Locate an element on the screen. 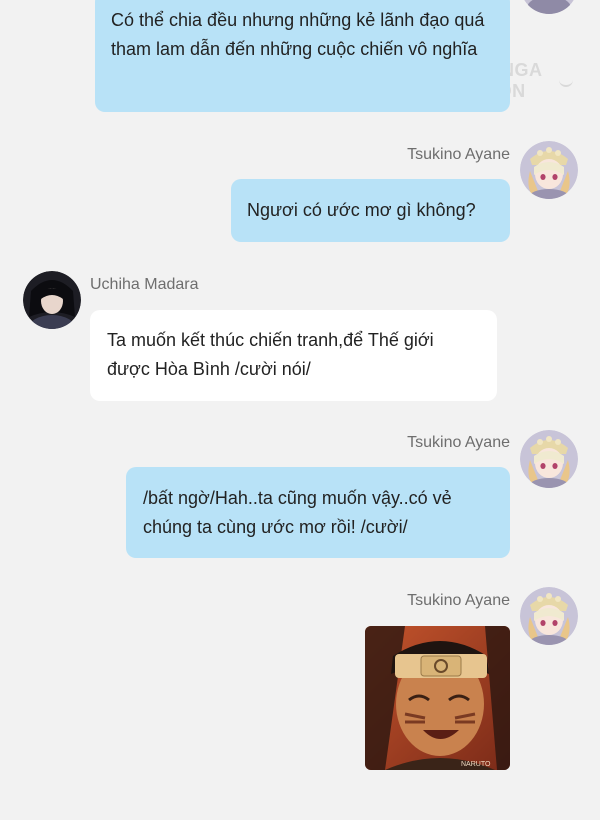 The image size is (600, 820). message-bubble-2: Ngươi có ước mơ gì không? is located at coordinates (370, 210).